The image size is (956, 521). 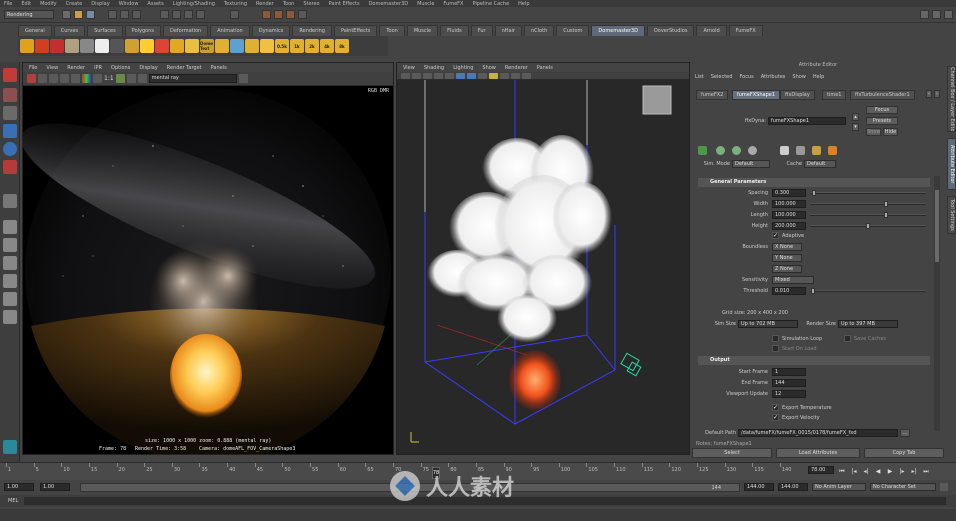 I want to click on tab-domemaster3d: Domemaster3D, so click(x=618, y=30).